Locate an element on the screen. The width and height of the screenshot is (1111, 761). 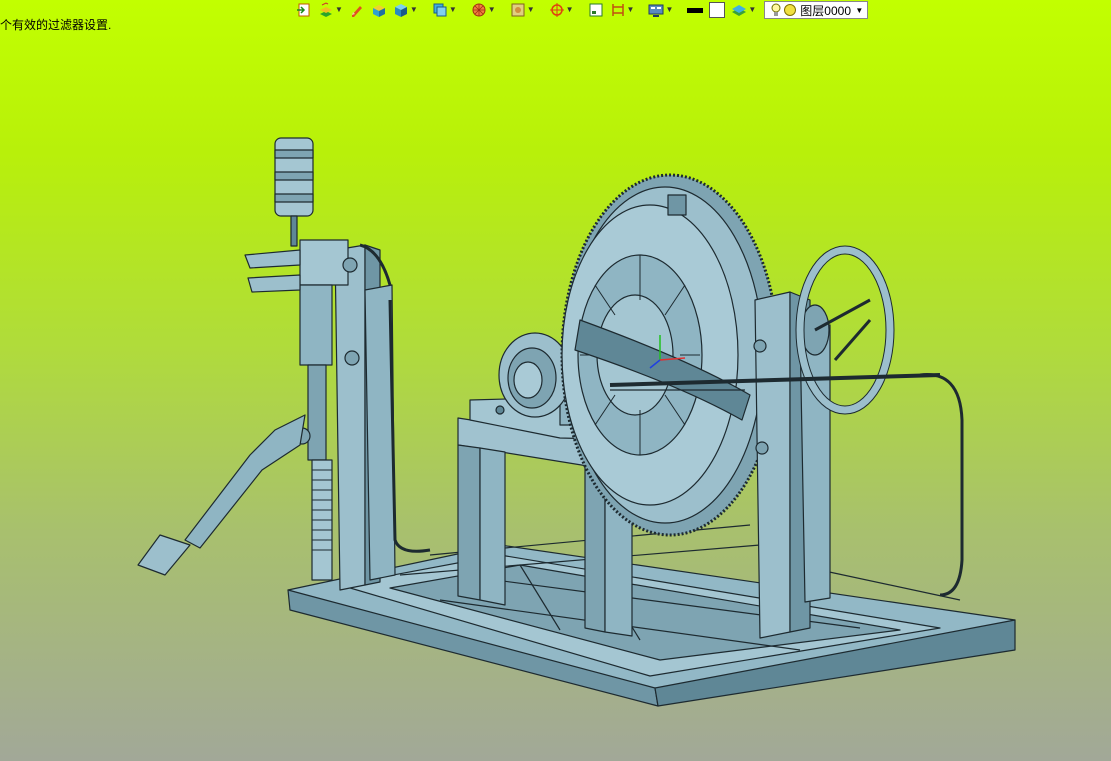
right-upright is located at coordinates (792, 465).